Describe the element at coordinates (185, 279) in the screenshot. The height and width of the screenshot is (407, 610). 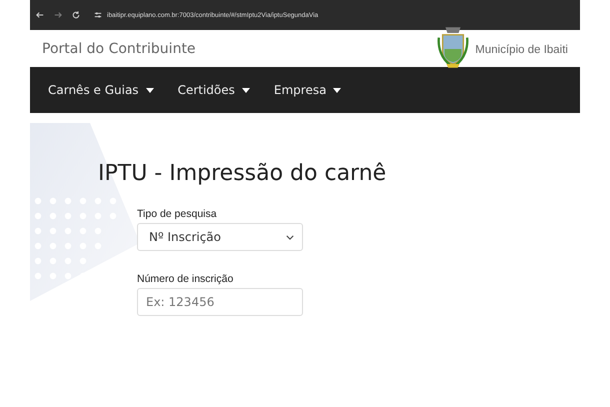
I see `field-label: Número de inscrição` at that location.